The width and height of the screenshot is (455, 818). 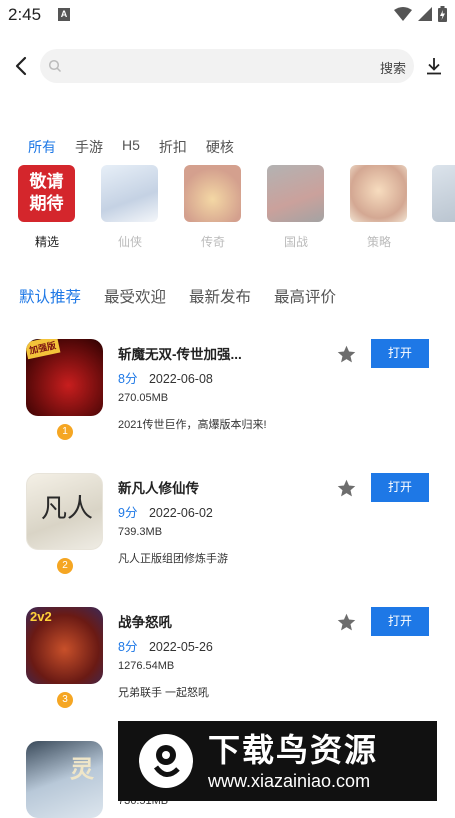 I want to click on category-thumb-text: 敬请期待, so click(x=46, y=192).